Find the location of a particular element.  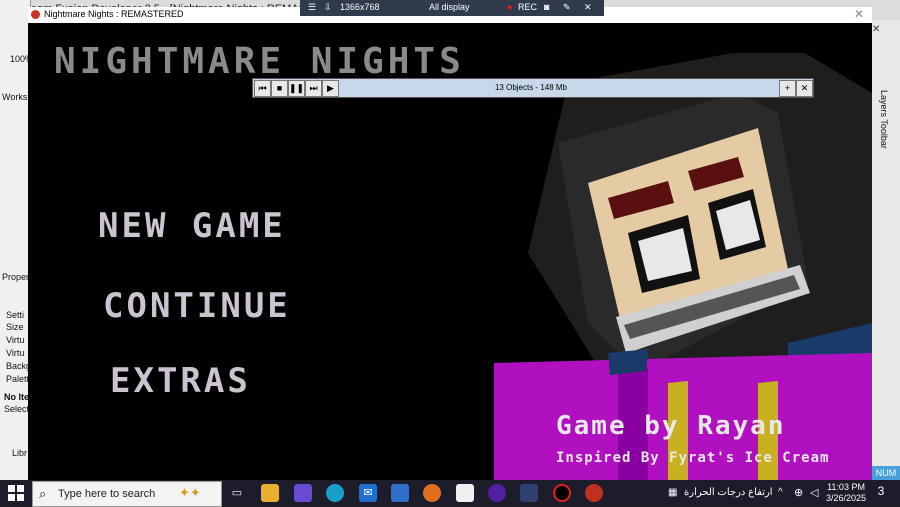

rewind-icon: ⏮ is located at coordinates (262, 88).